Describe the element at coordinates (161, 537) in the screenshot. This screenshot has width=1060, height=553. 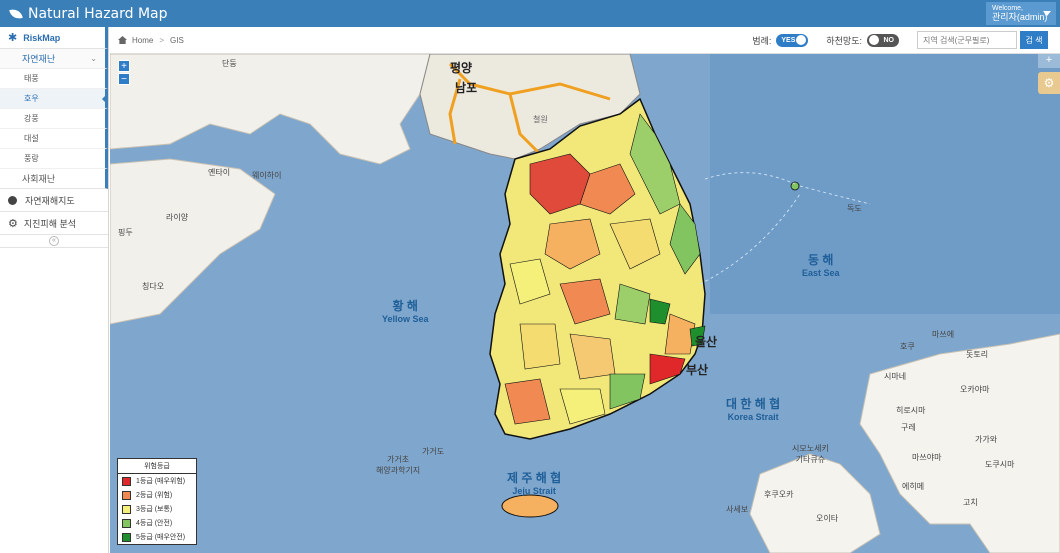
I see `legend-label: 5등급 (매우안전)` at that location.